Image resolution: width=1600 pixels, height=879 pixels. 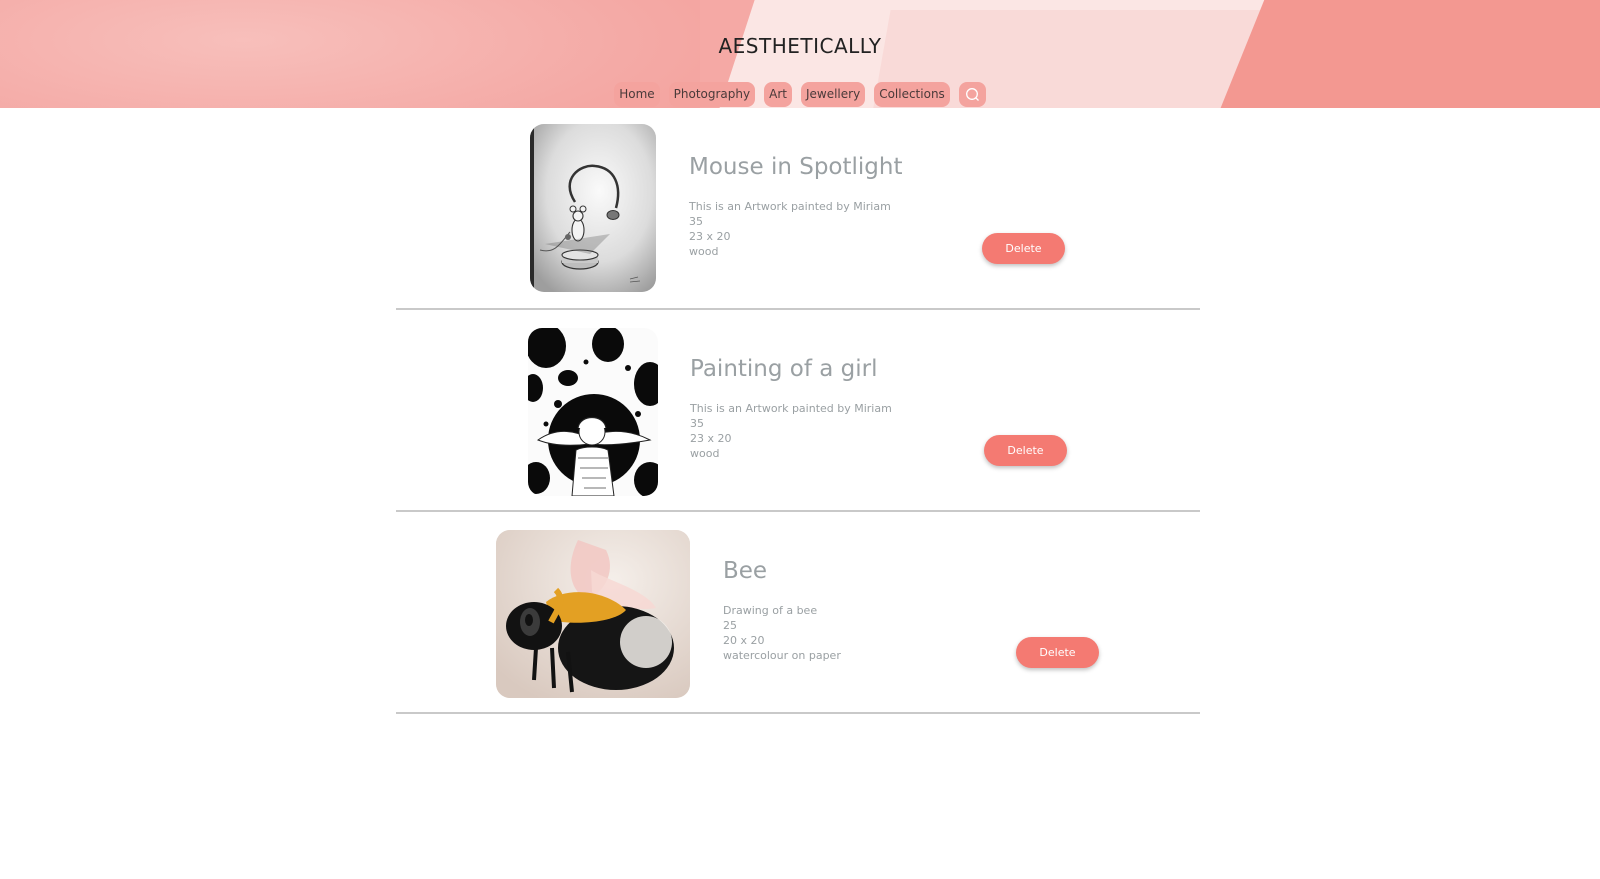 What do you see at coordinates (784, 369) in the screenshot?
I see `artwork-title: Painting of a girl` at bounding box center [784, 369].